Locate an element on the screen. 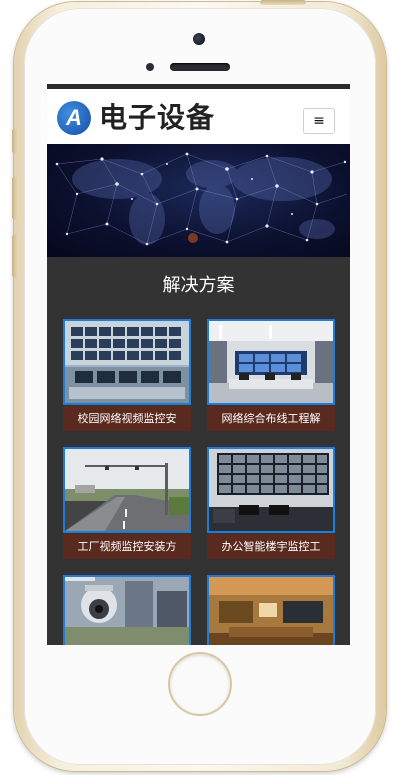  monitoring-center-image is located at coordinates (271, 362).